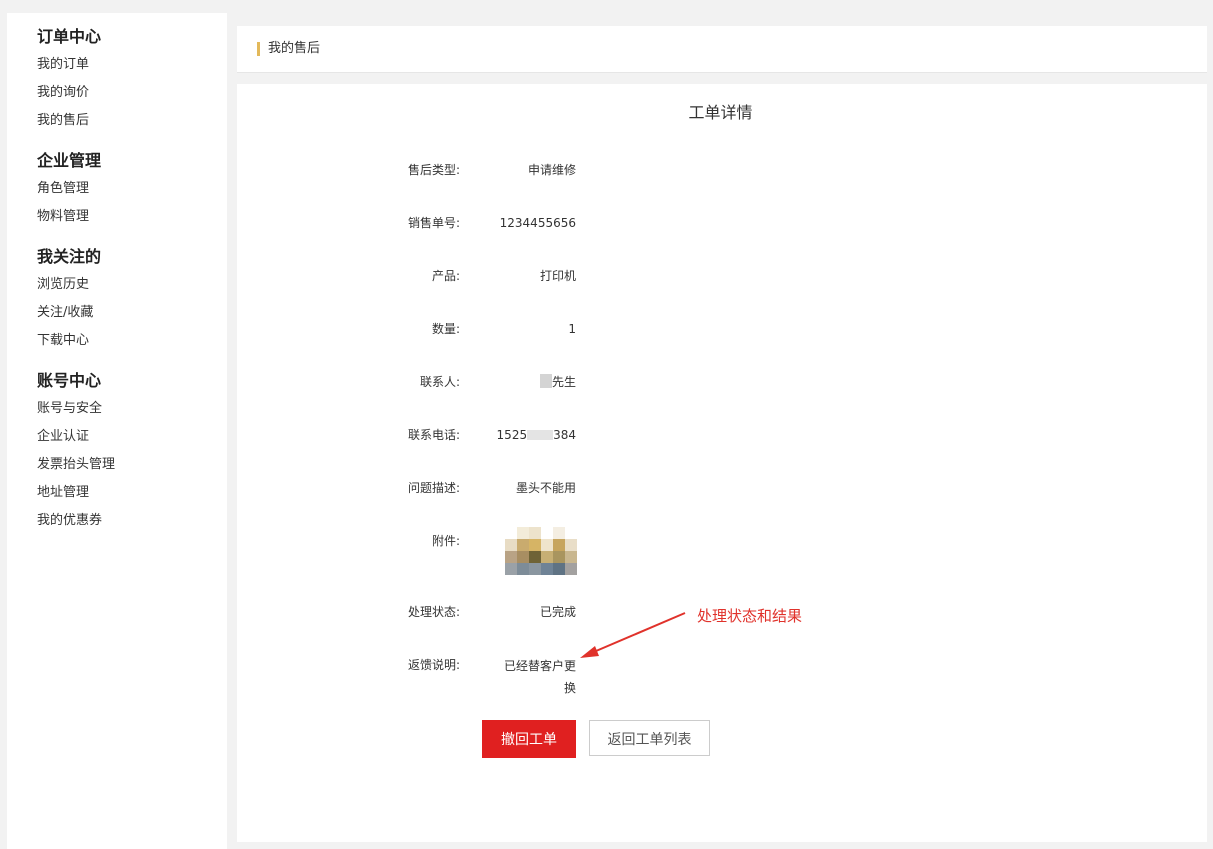 This screenshot has width=1213, height=849. I want to click on field-value: 墨头不能用, so click(545, 488).